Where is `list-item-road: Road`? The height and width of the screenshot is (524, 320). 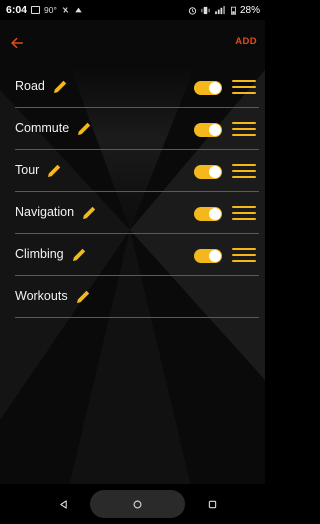
list-item-road: Road is located at coordinates (137, 87).